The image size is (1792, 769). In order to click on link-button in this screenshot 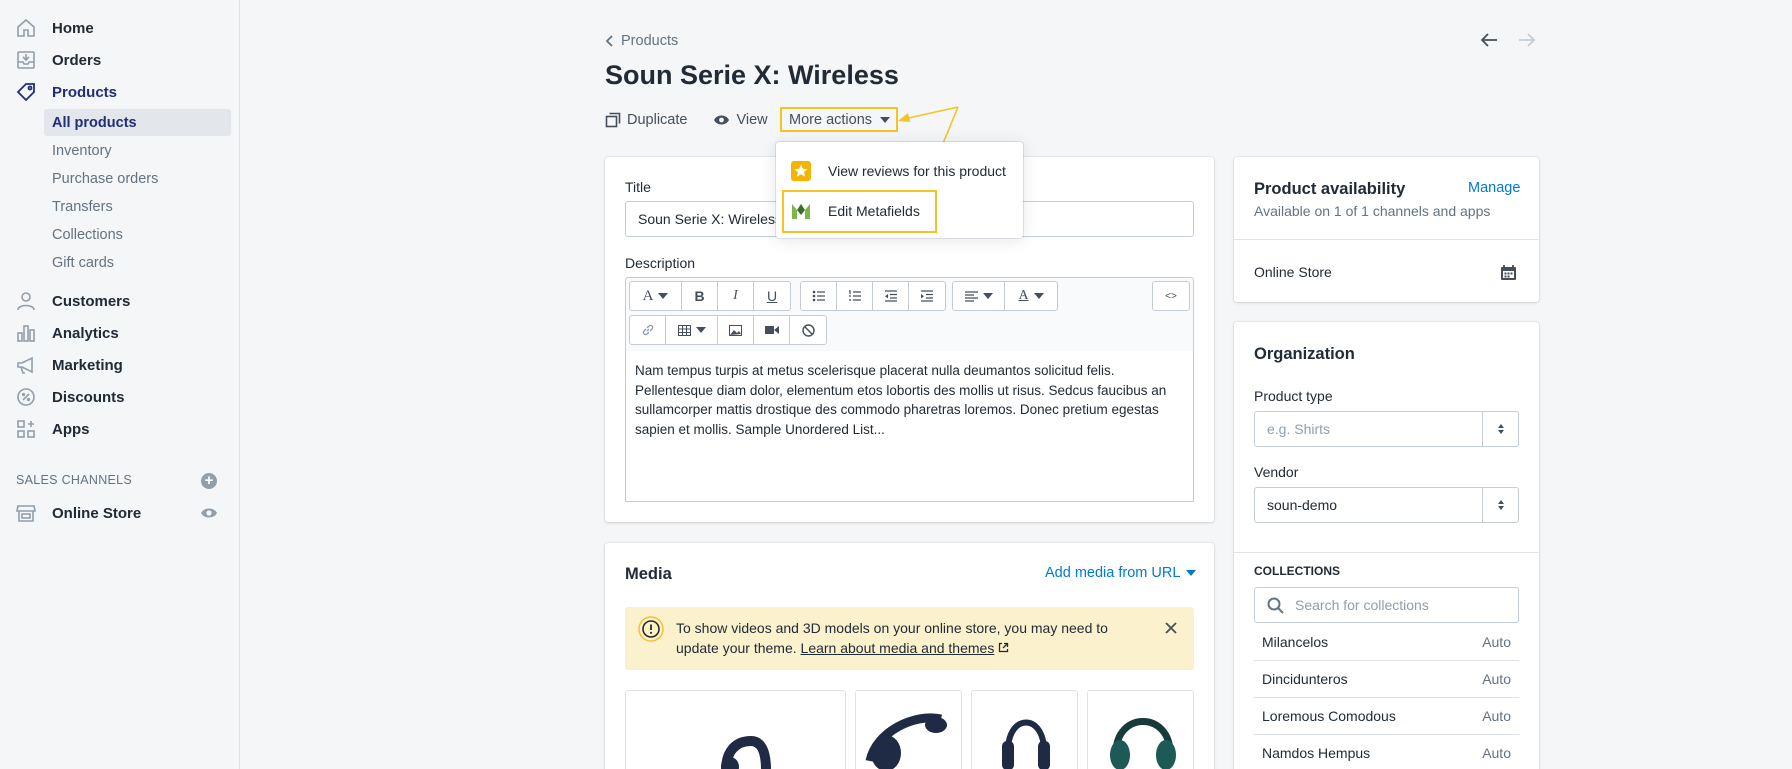, I will do `click(648, 330)`.